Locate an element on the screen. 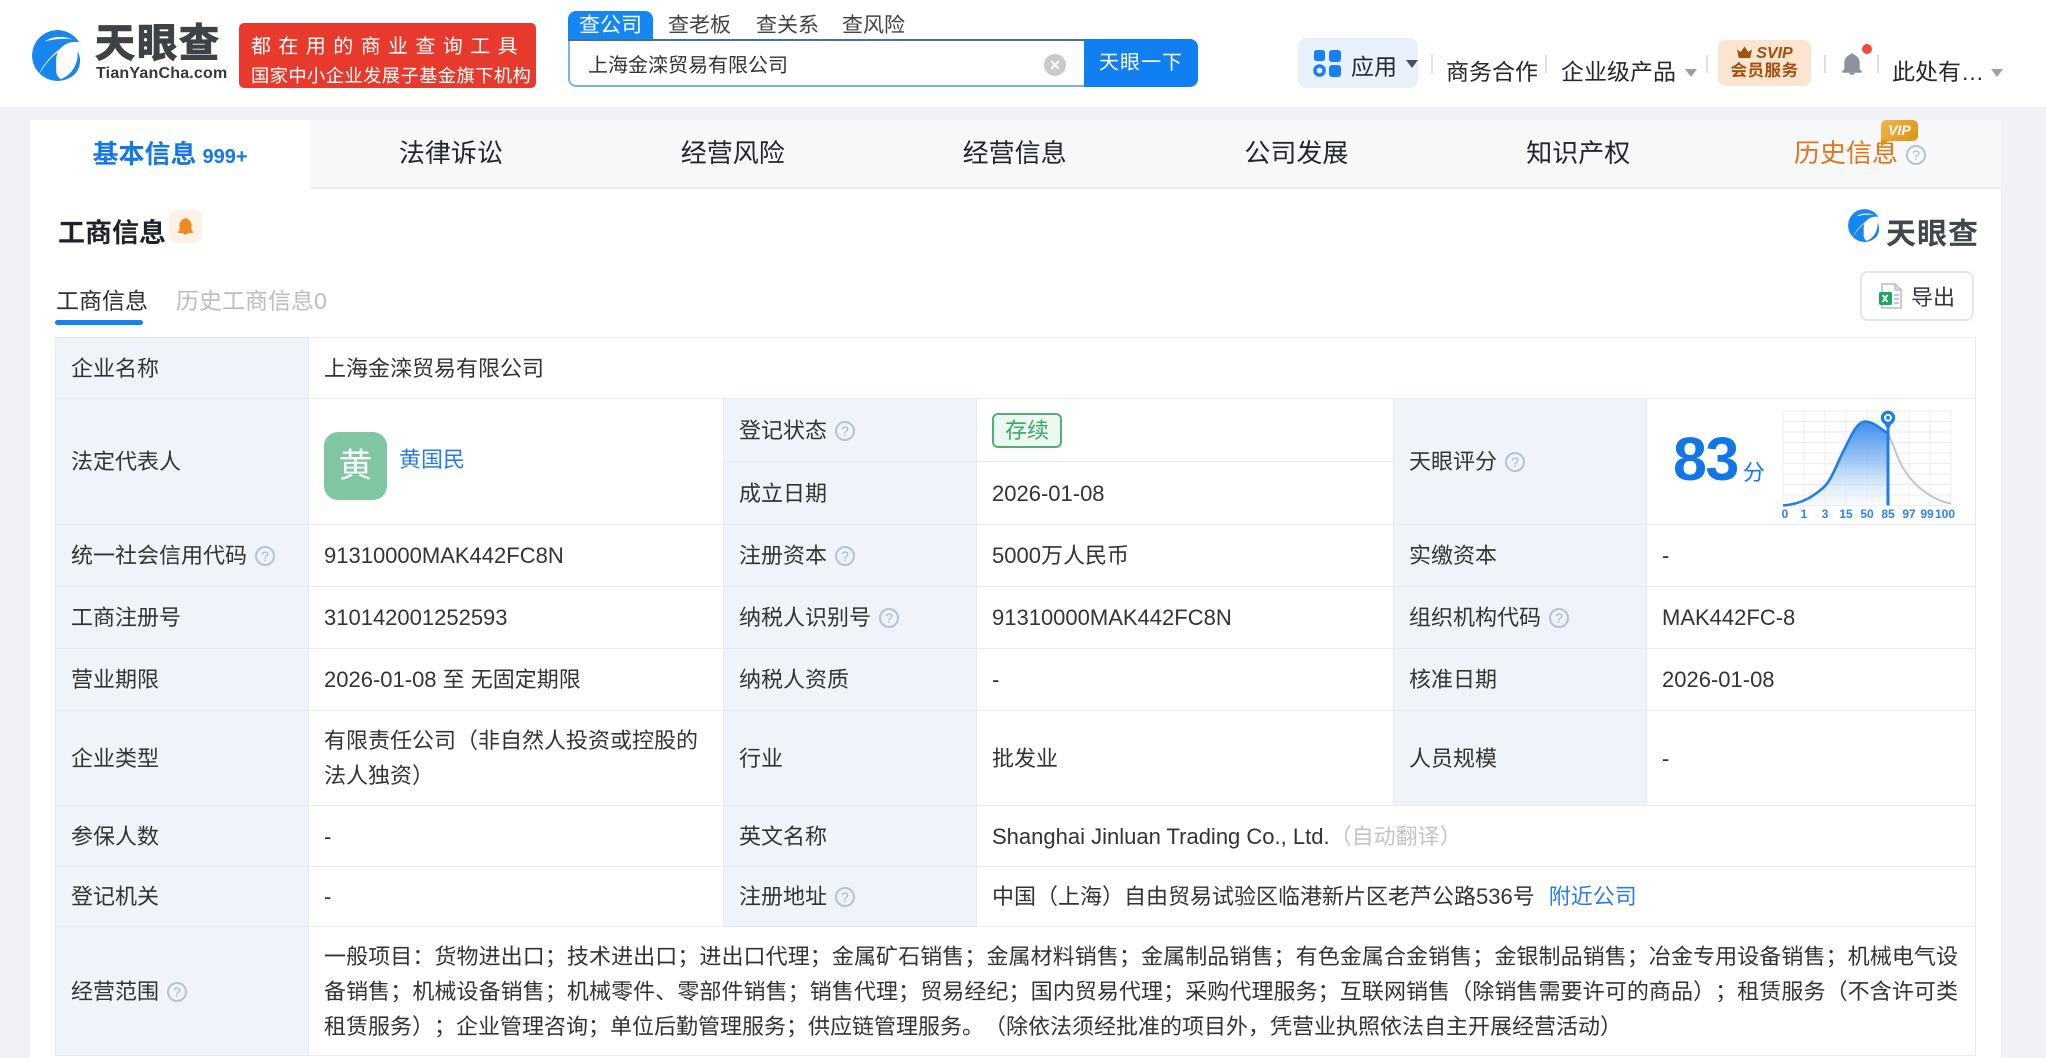  svg-text: 50 is located at coordinates (1867, 513).